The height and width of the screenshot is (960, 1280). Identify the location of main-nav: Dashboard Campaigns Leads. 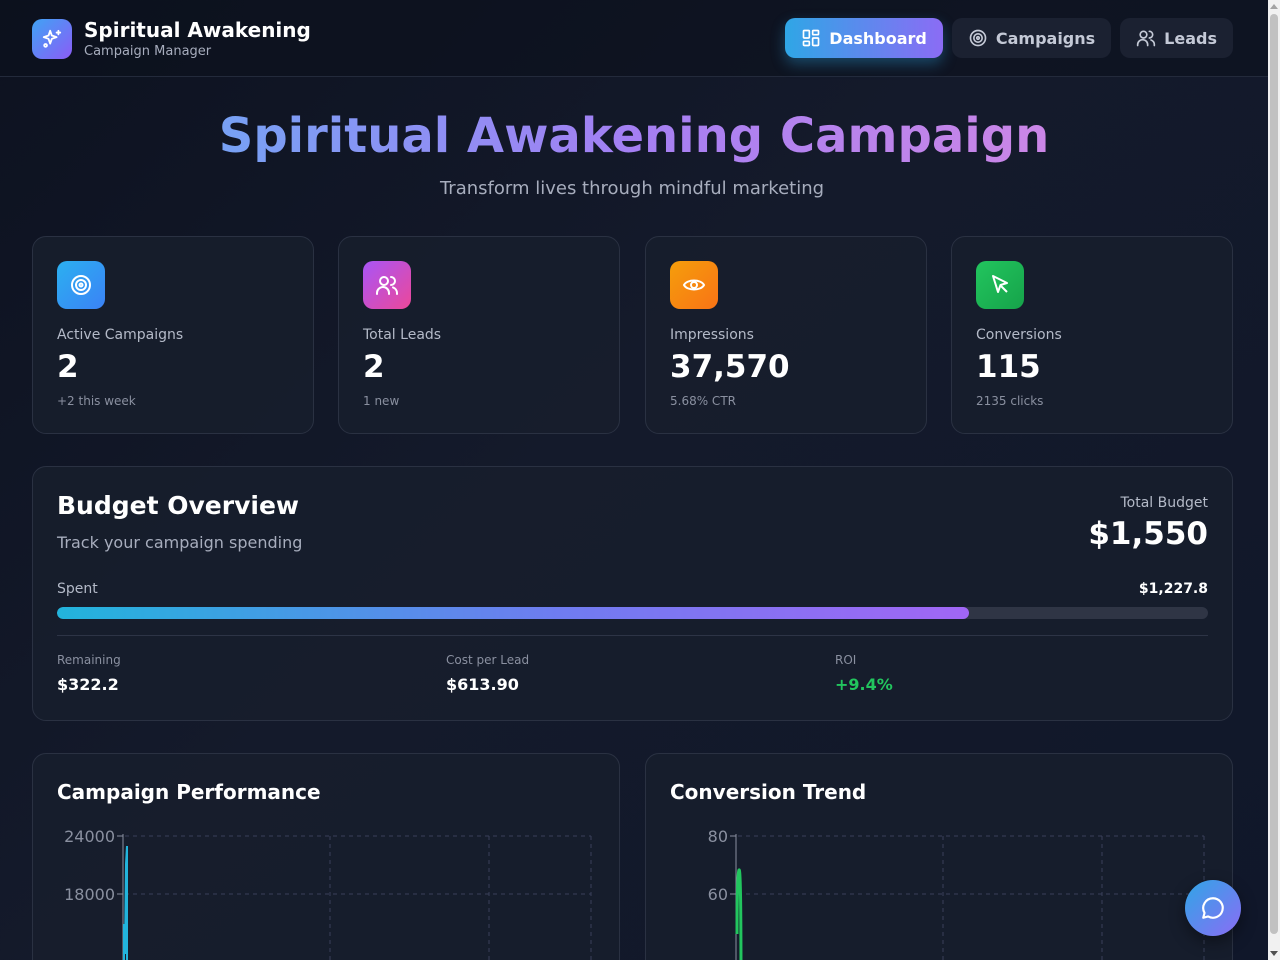
(1009, 38).